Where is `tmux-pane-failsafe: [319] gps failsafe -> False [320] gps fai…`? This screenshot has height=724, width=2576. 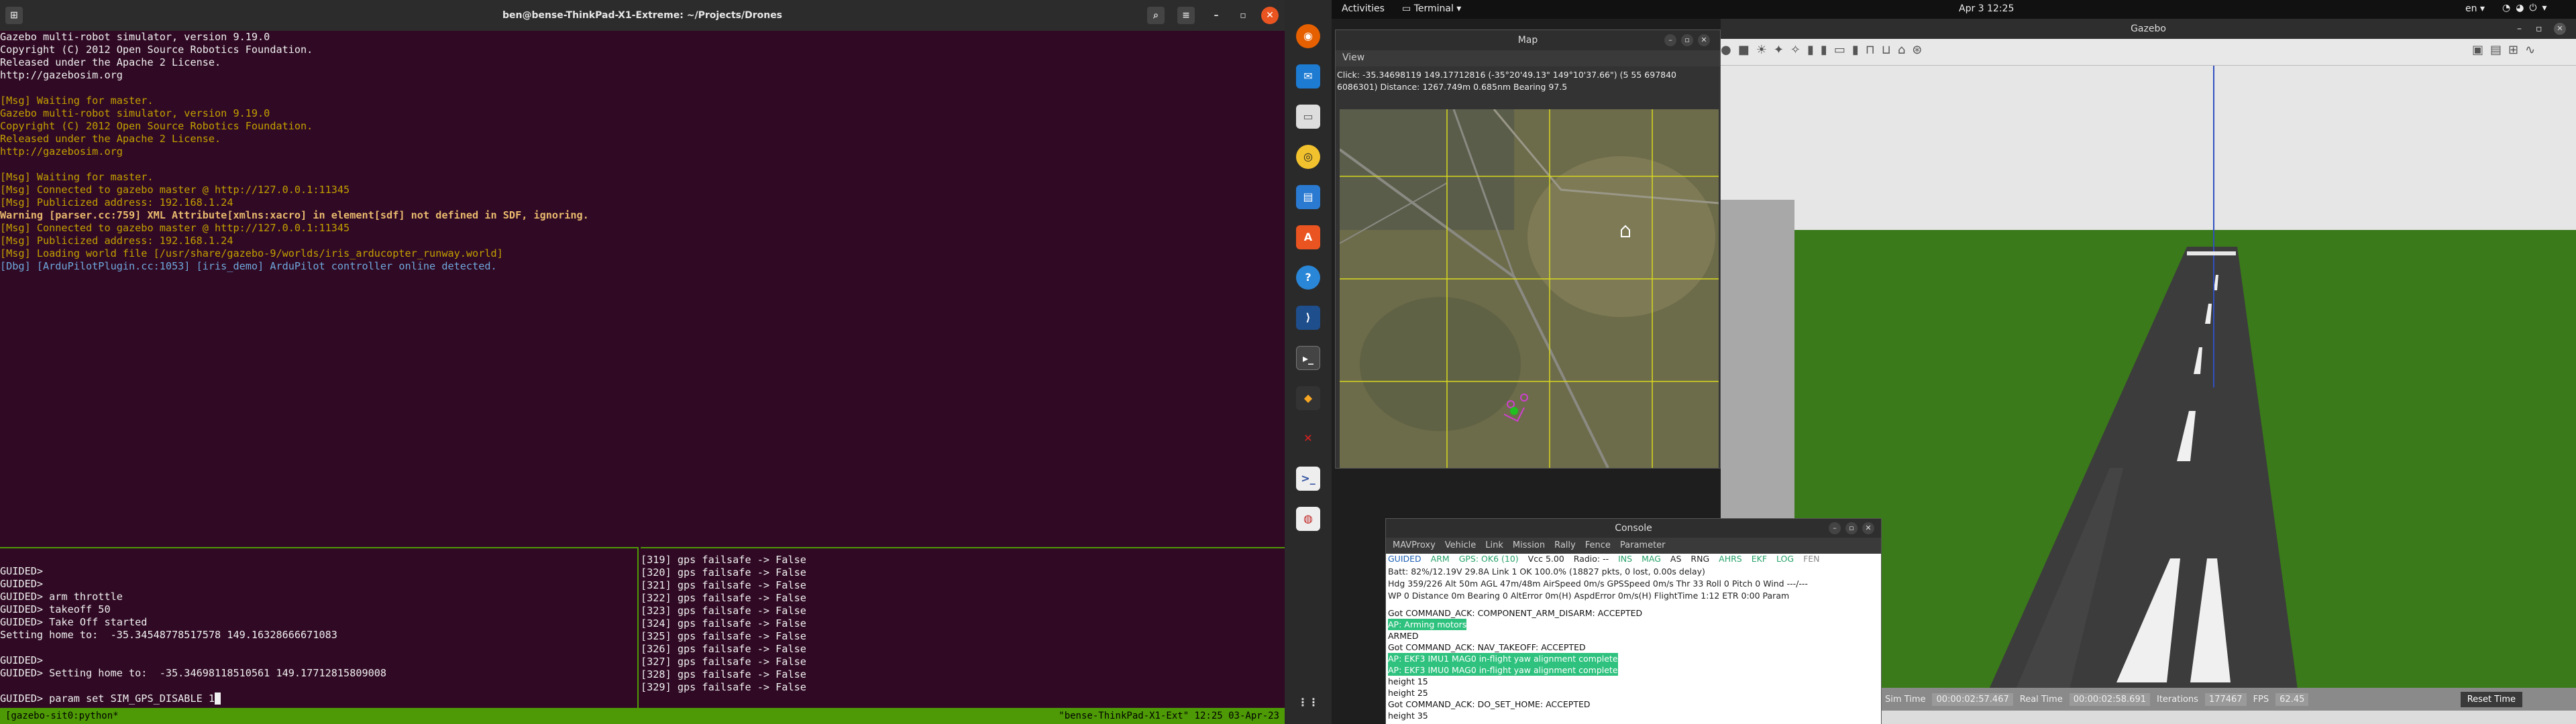
tmux-pane-failsafe: [319] gps failsafe -> False [320] gps fai… is located at coordinates (963, 627).